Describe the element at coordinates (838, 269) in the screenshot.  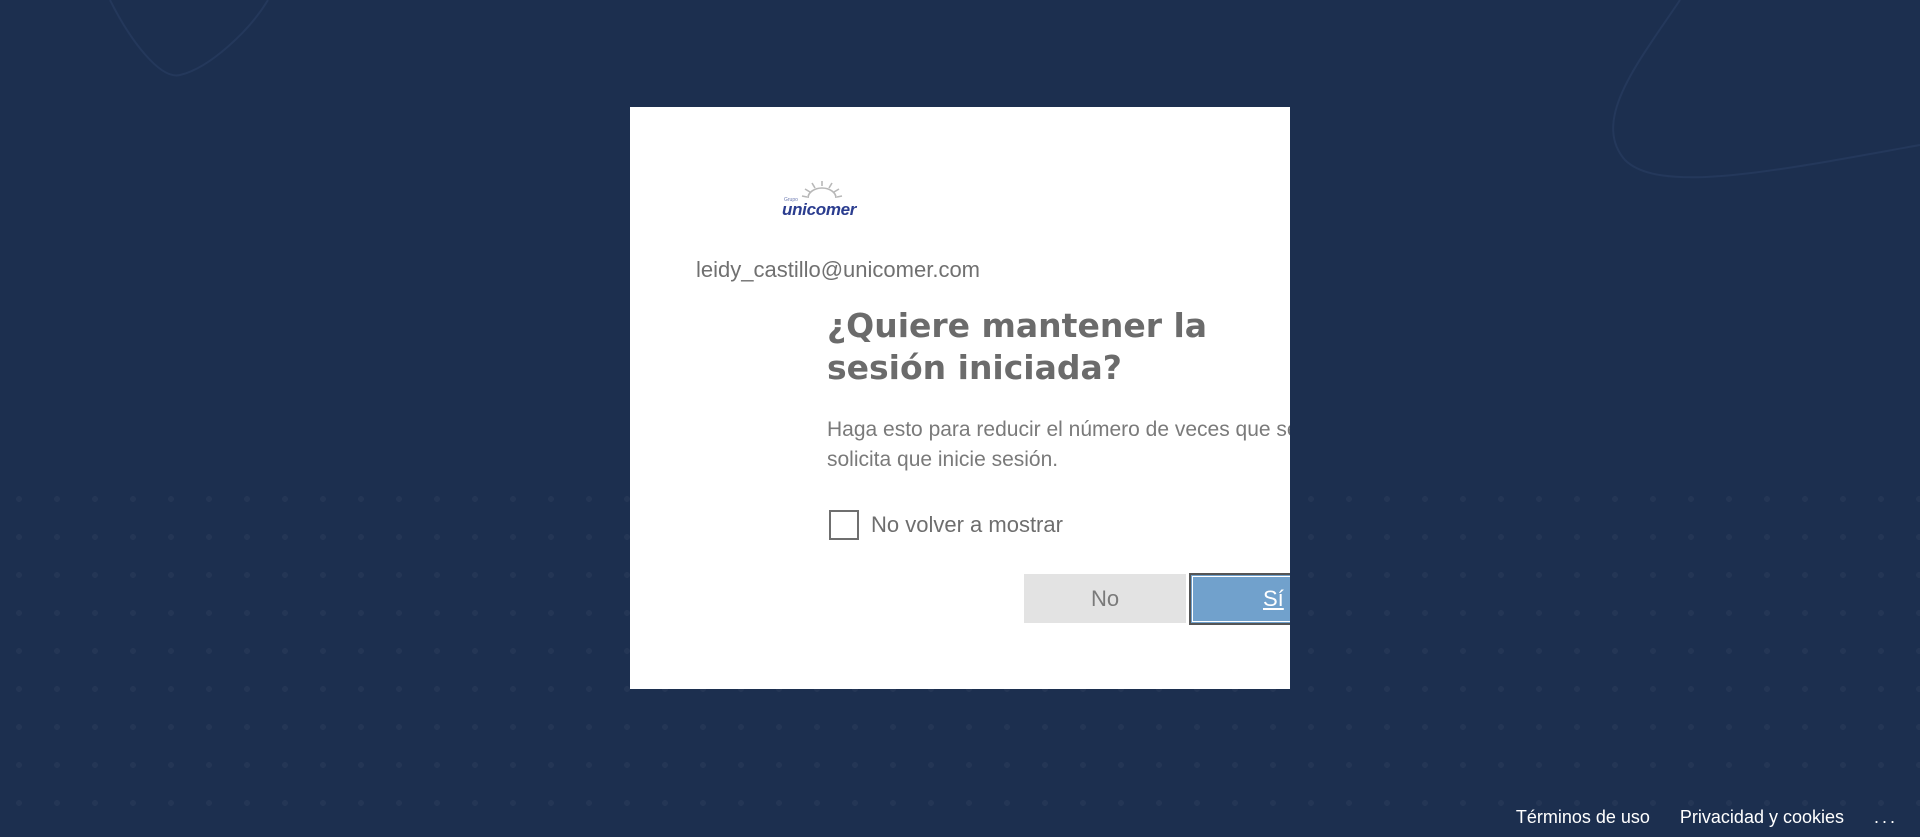
I see `account-email: leidy_castillo@unicomer.com` at that location.